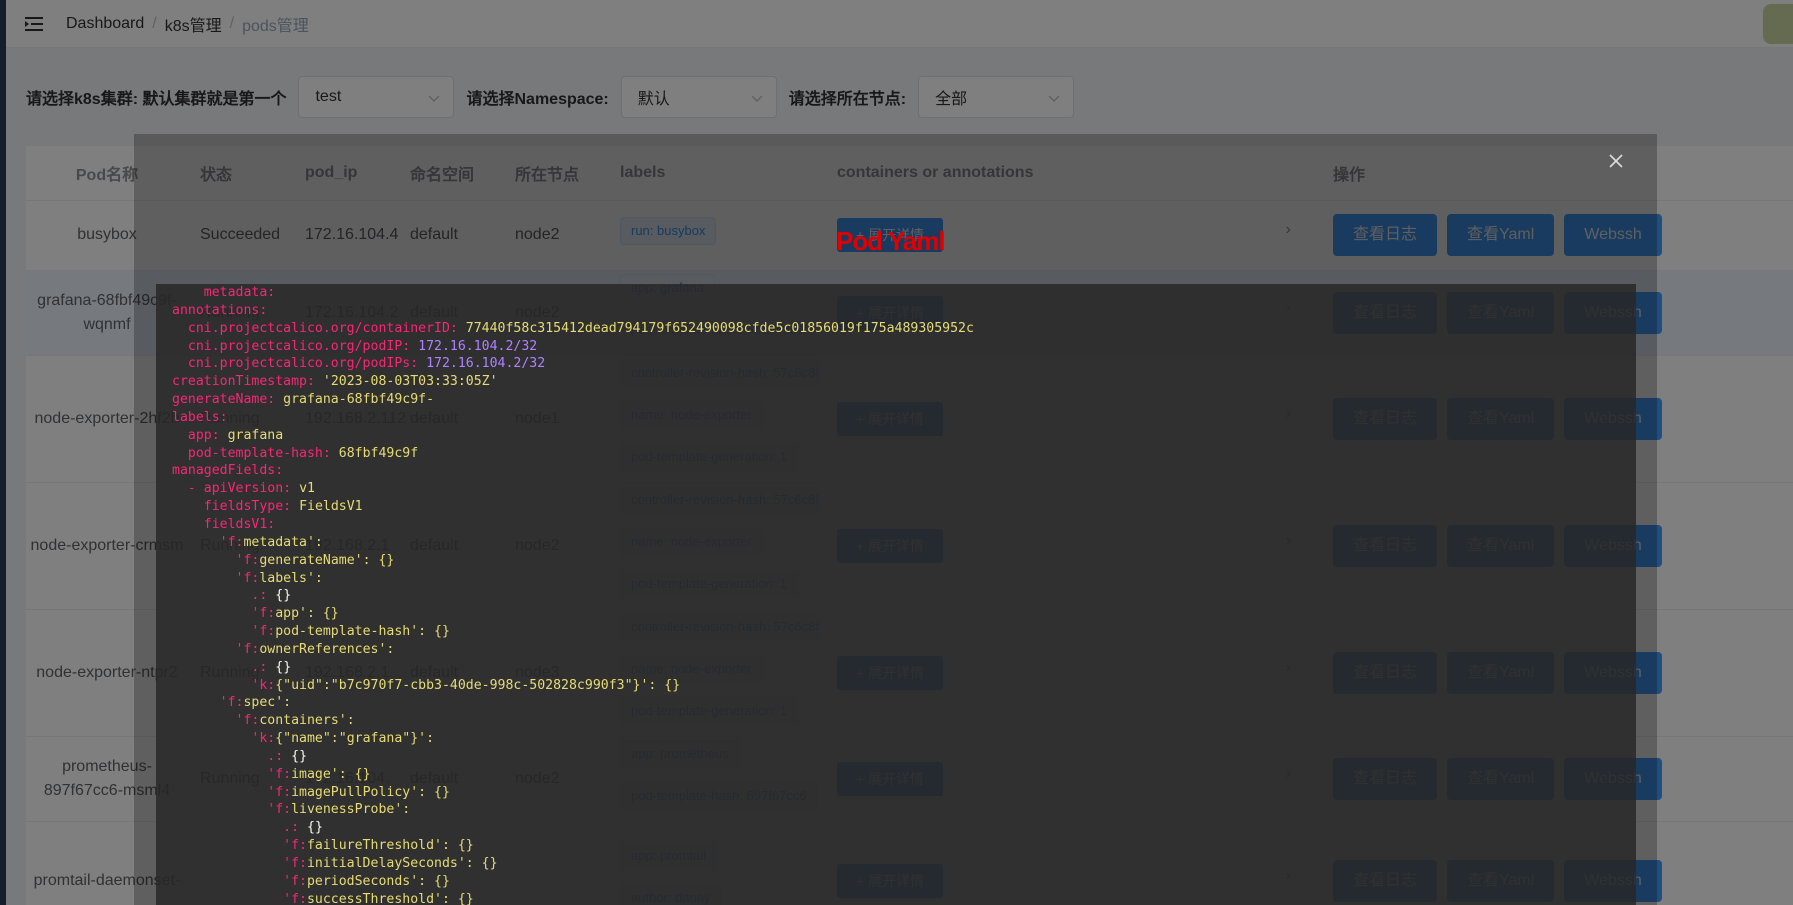 The width and height of the screenshot is (1793, 905). What do you see at coordinates (235, 435) in the screenshot?
I see `yaml-line: app: grafana` at bounding box center [235, 435].